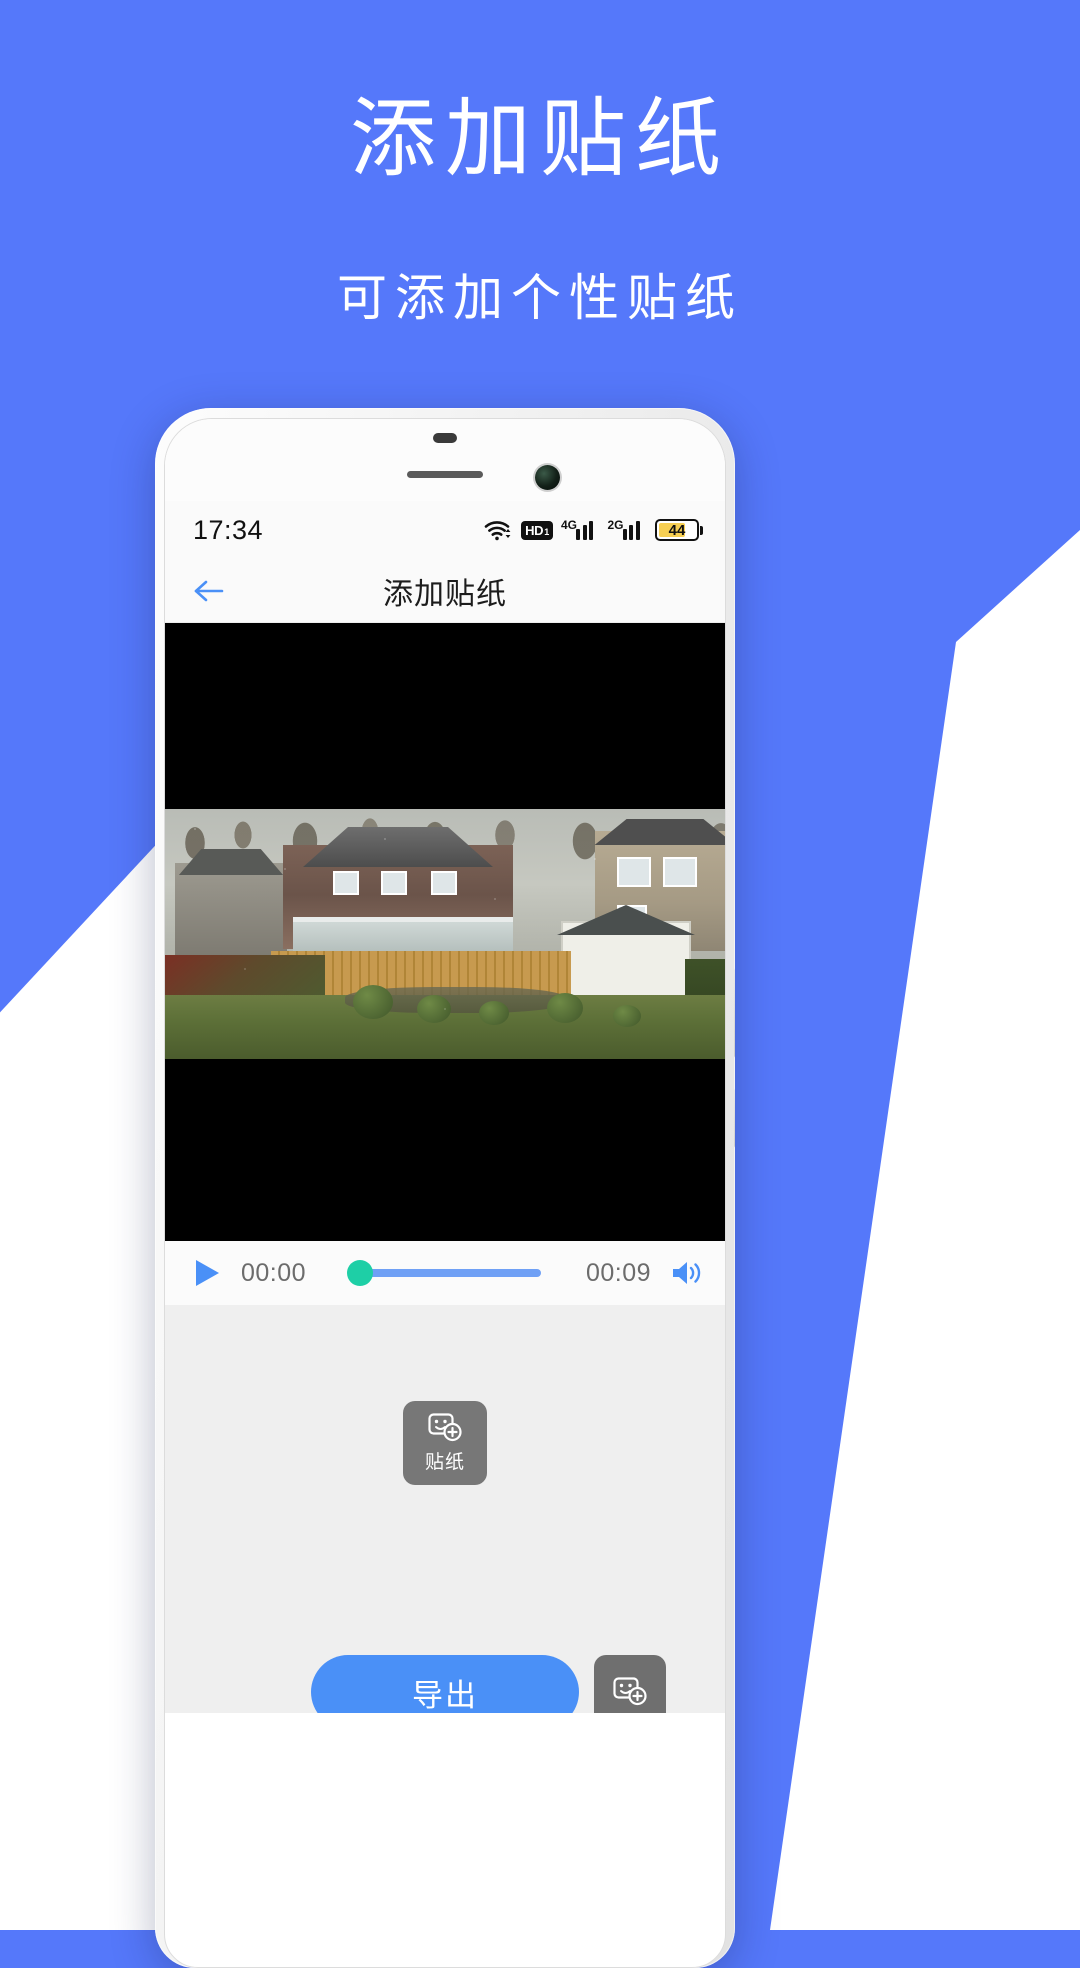  I want to click on volume-button, so click(686, 1273).